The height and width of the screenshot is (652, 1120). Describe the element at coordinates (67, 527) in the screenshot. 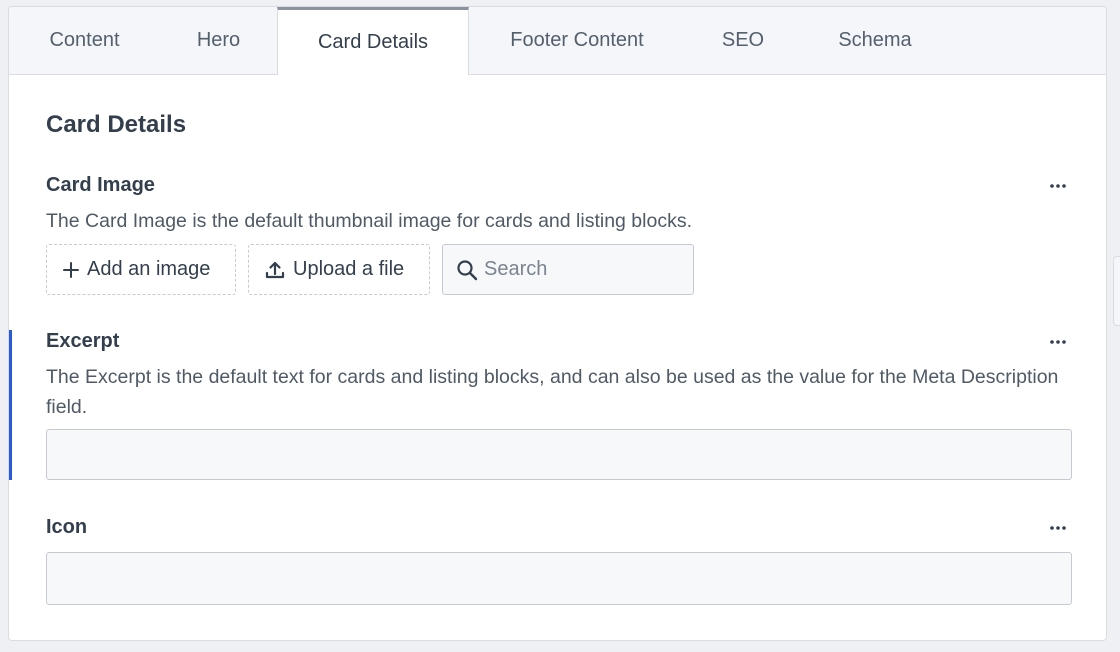

I see `icon-label: Icon` at that location.